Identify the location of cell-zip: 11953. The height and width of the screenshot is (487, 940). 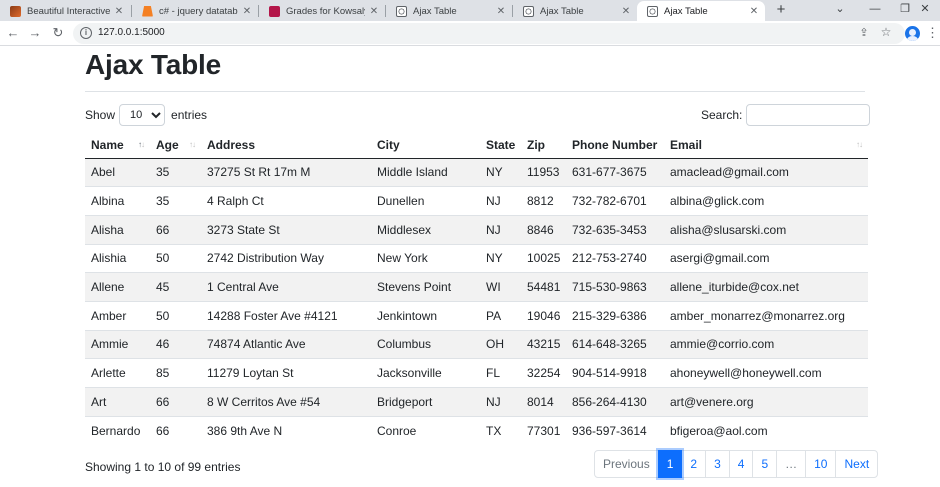
(543, 172).